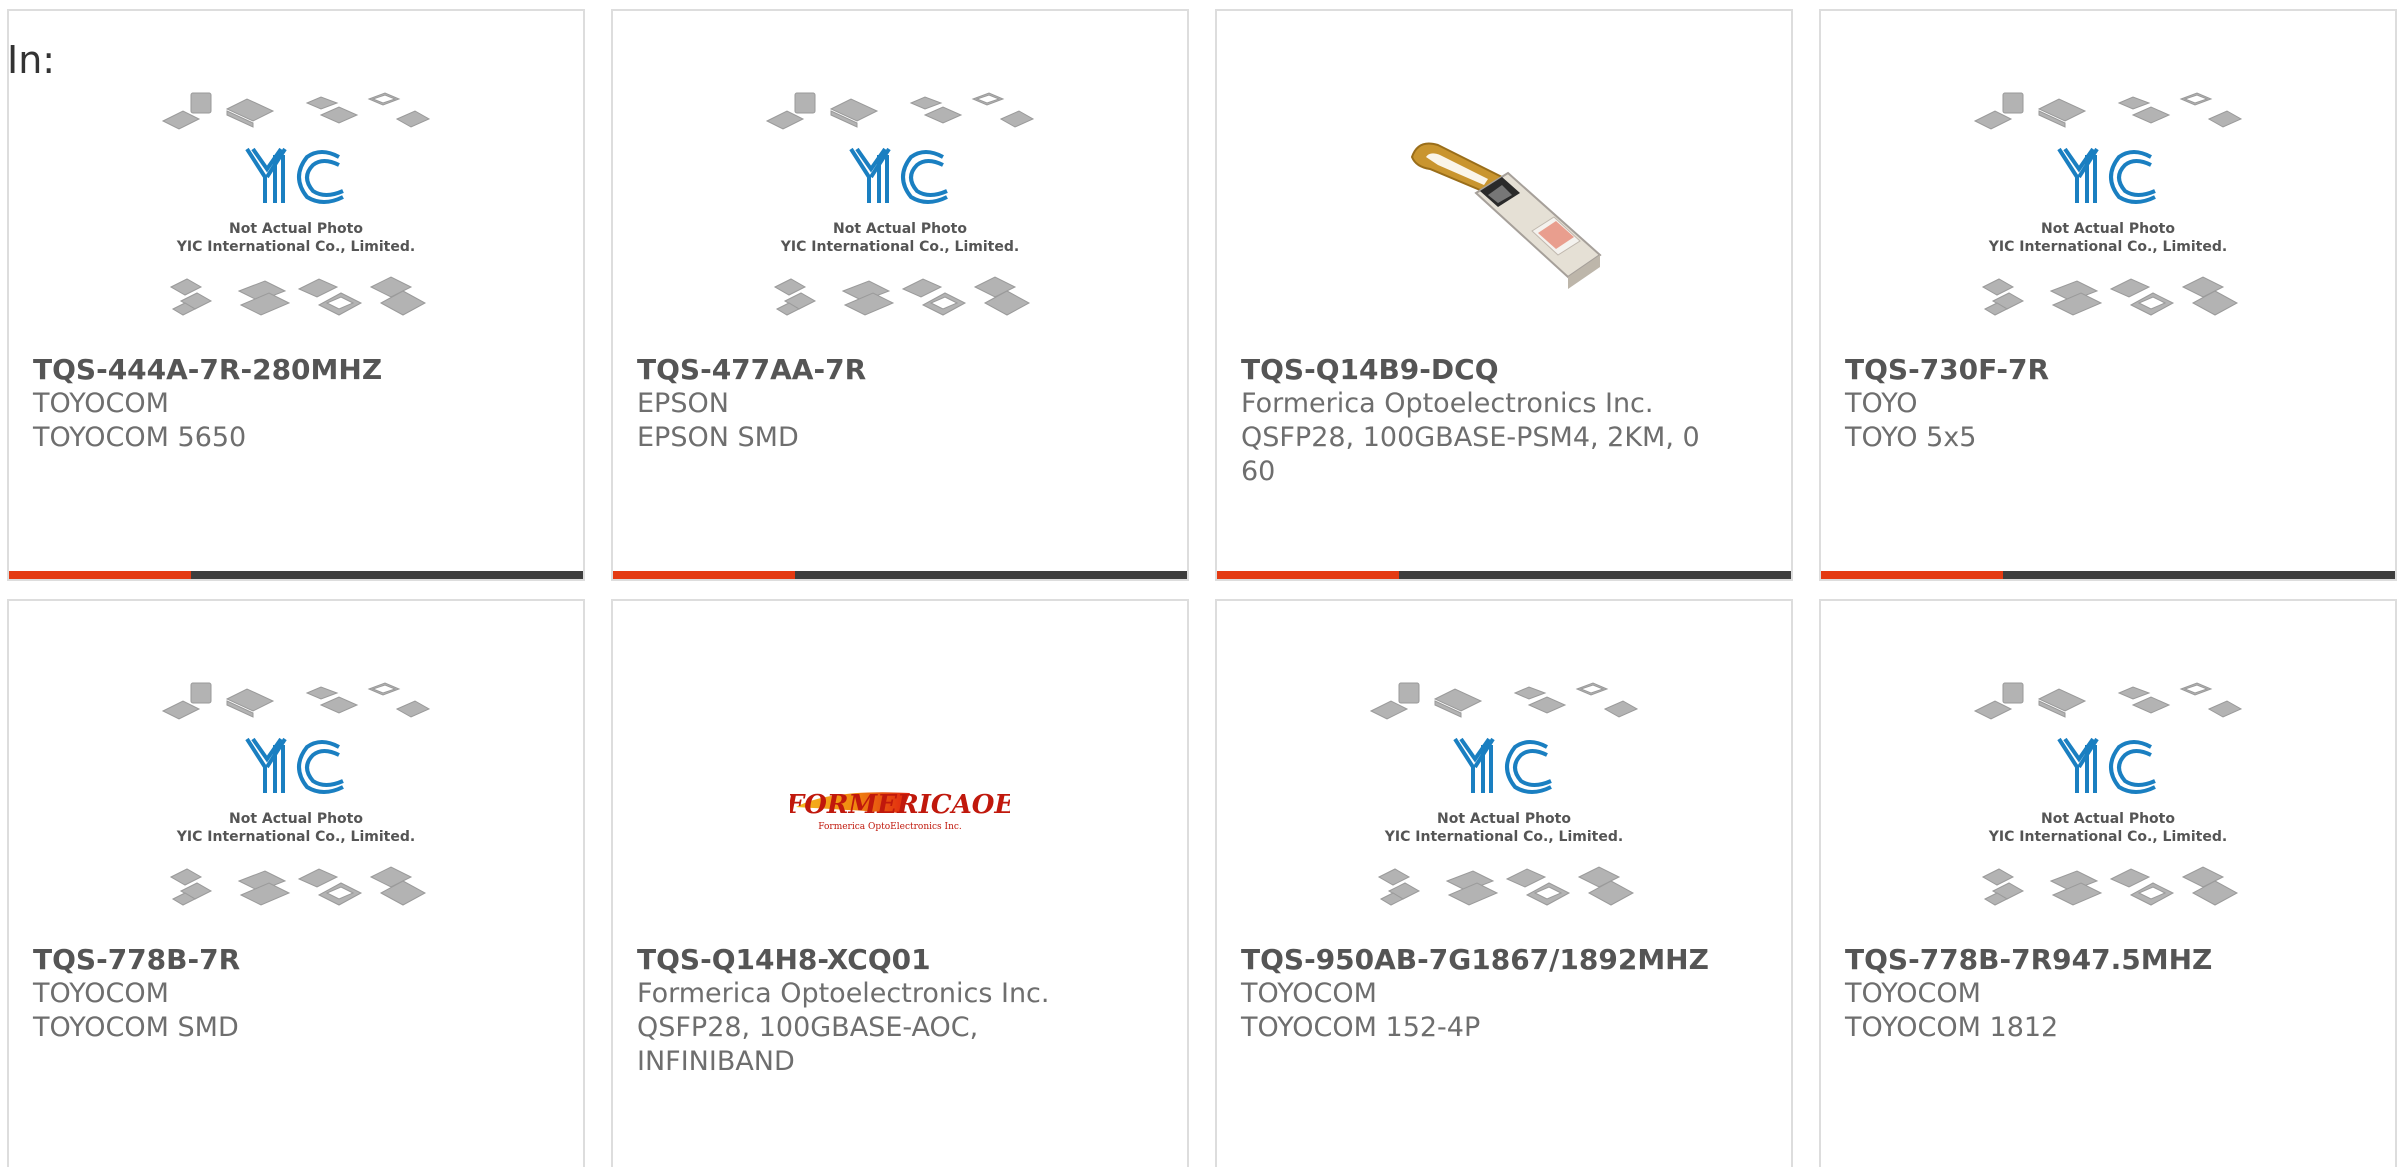 Image resolution: width=2400 pixels, height=1167 pixels. What do you see at coordinates (1470, 454) in the screenshot?
I see `product-description: QSFP28, 100GBASE-PSM4, 2KM, 0 60` at bounding box center [1470, 454].